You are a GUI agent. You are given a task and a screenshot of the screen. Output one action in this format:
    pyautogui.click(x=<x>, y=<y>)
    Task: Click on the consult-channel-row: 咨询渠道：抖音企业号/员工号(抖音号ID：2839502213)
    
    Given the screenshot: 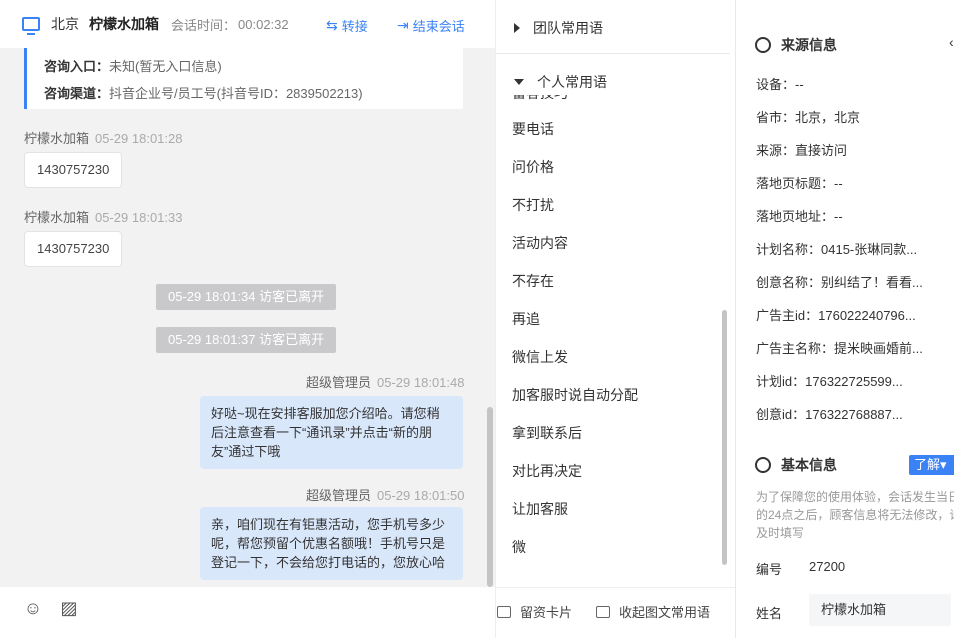 What is the action you would take?
    pyautogui.click(x=253, y=93)
    